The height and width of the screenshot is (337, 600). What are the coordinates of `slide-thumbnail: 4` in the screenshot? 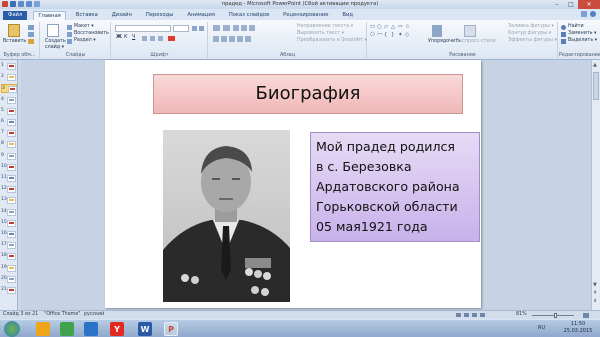 It's located at (9, 100).